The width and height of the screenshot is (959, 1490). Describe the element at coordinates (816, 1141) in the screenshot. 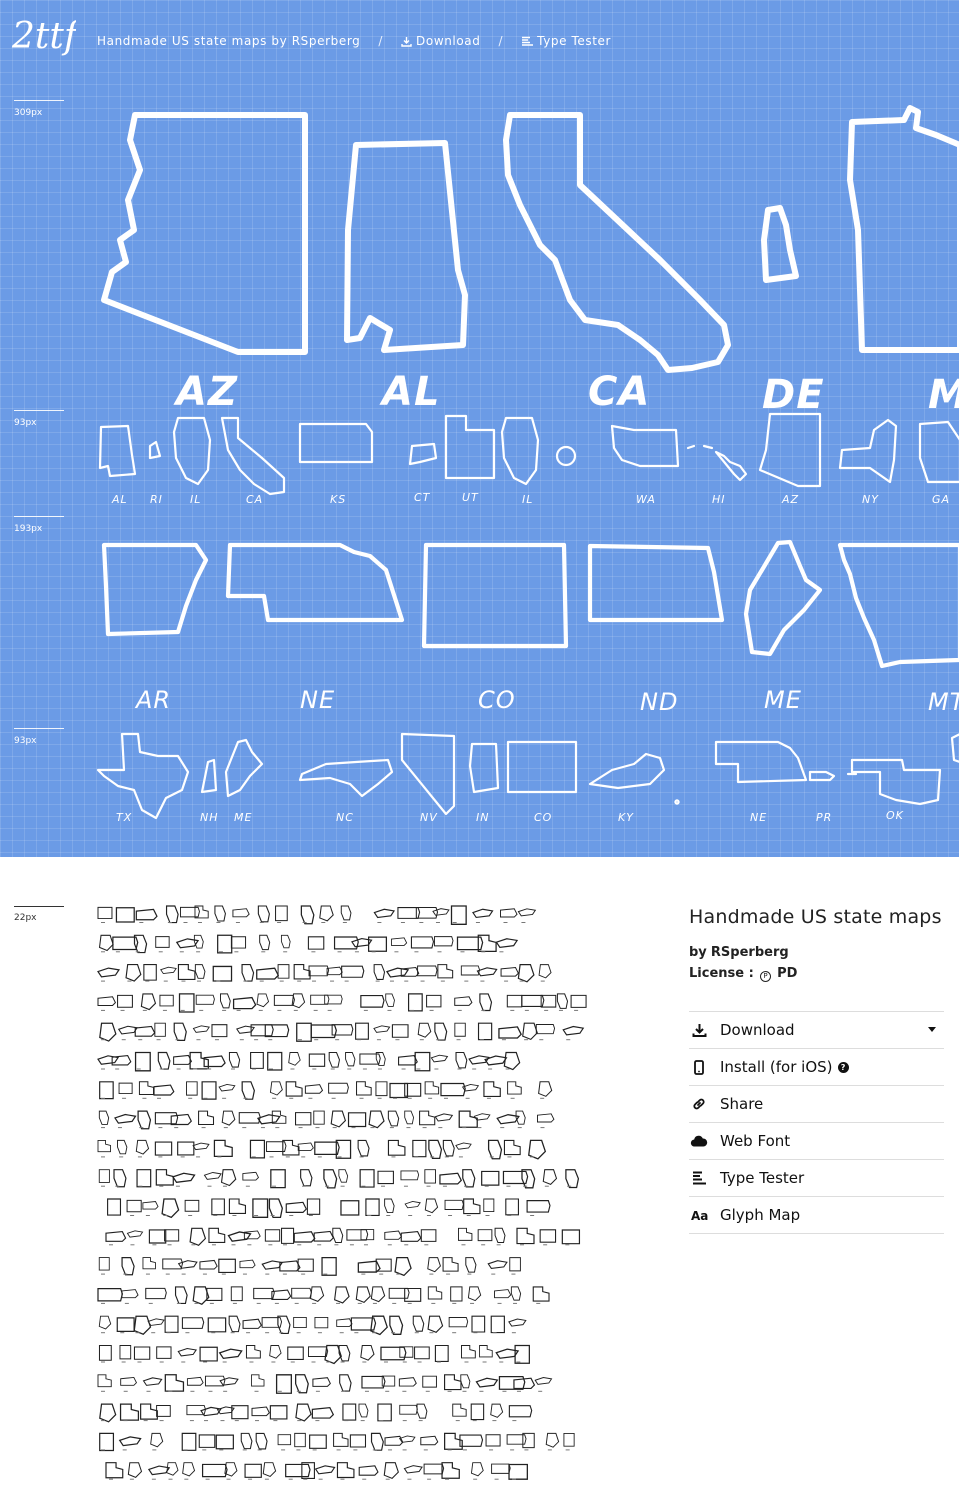

I see `web-font-button: Web Font` at that location.